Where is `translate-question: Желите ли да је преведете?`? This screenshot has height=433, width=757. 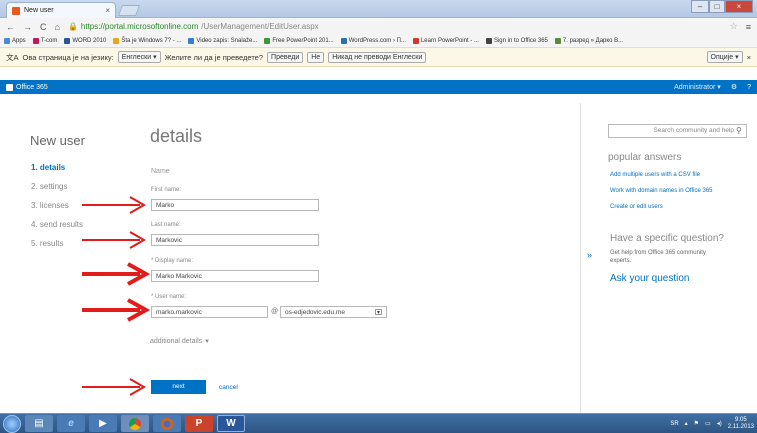
translate-question: Желите ли да је преведете? is located at coordinates (214, 57).